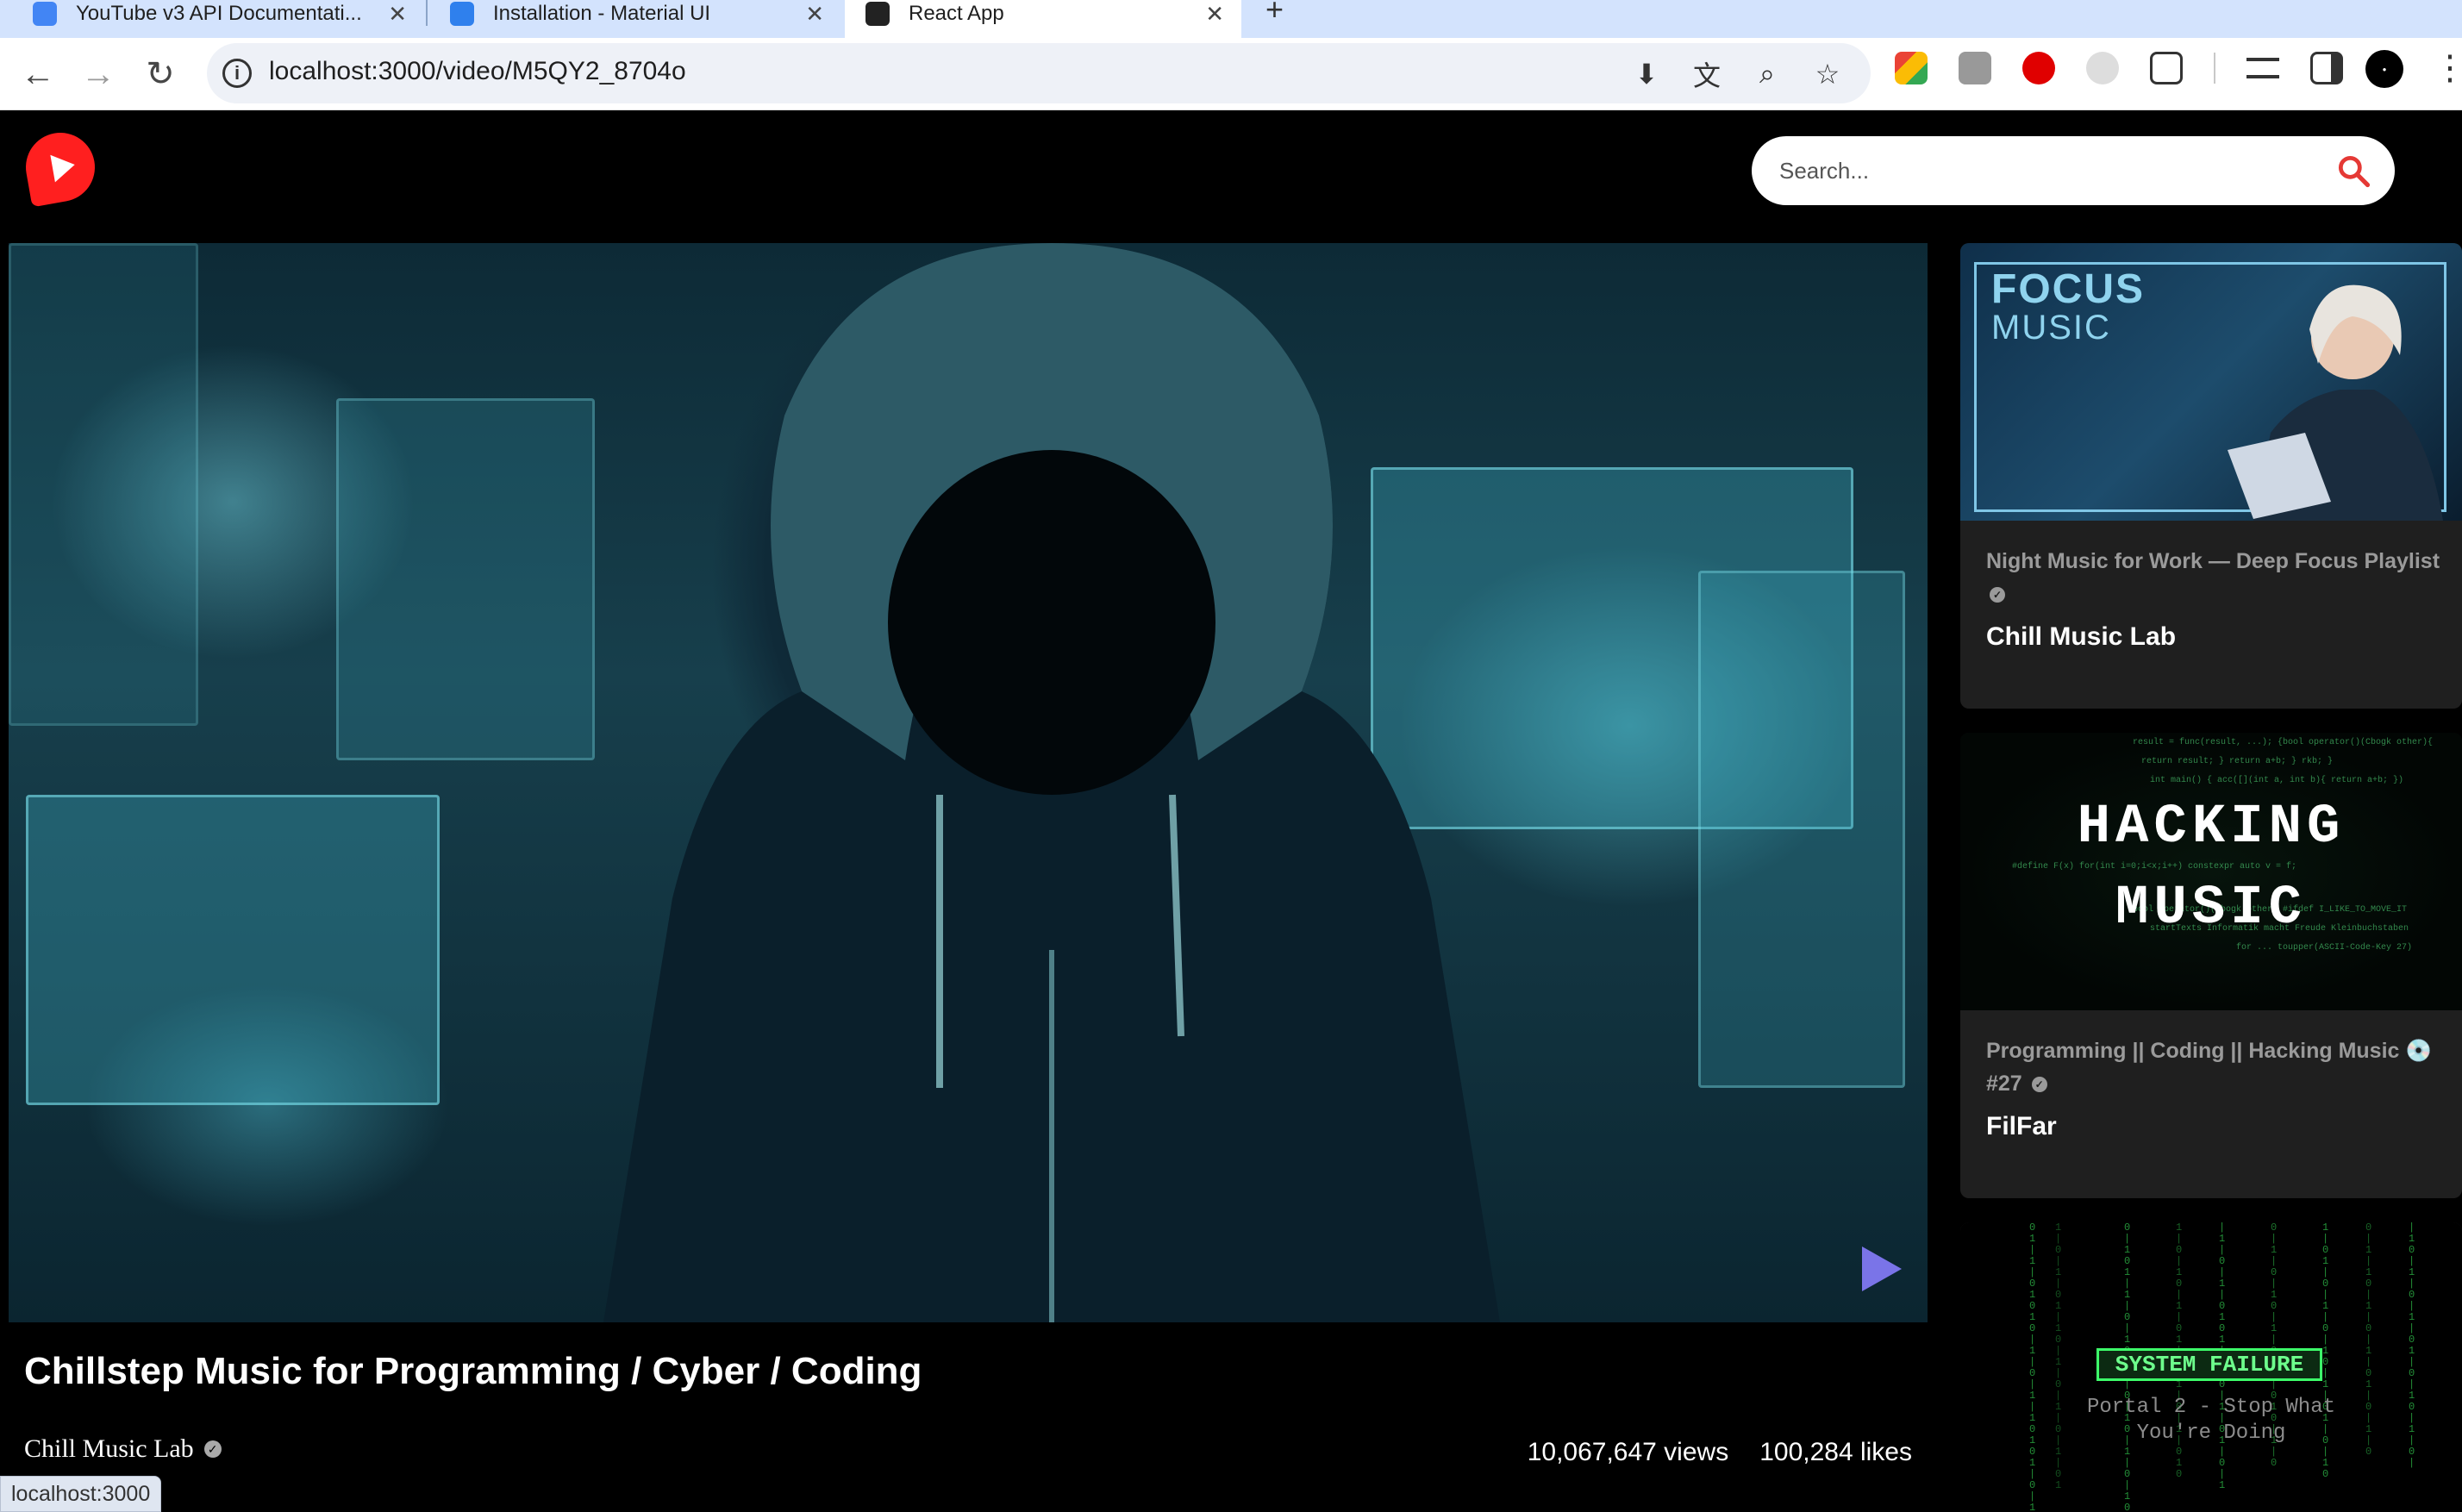 Image resolution: width=2462 pixels, height=1512 pixels. I want to click on thumbnail-text: Portal 2 - Stop What You're Doing, so click(2211, 1420).